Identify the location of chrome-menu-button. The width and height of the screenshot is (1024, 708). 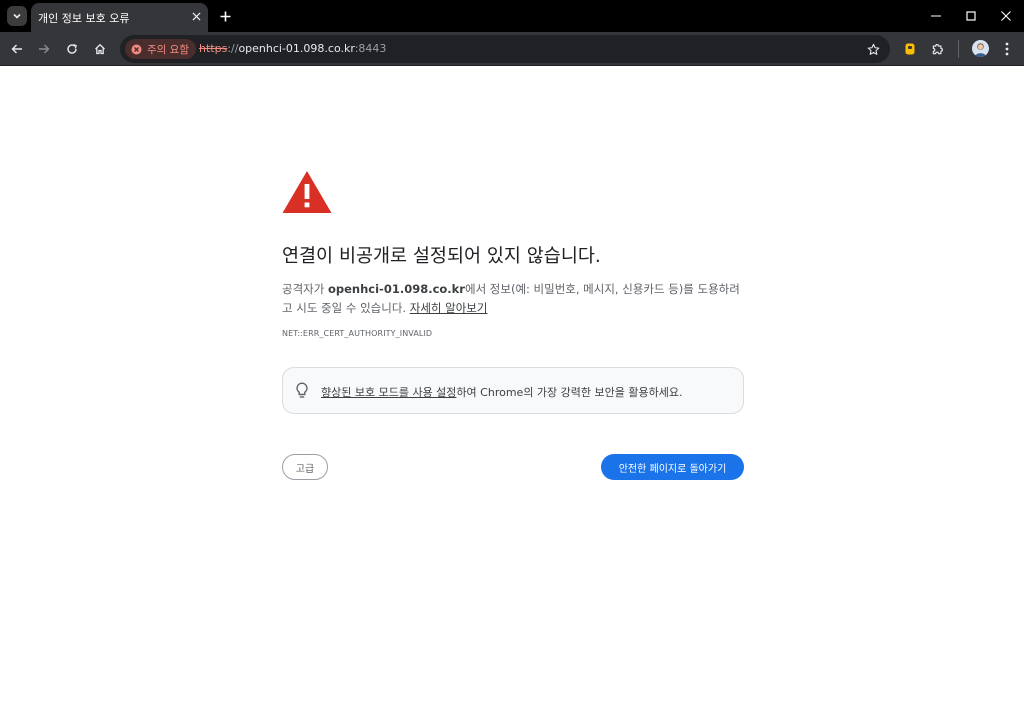
(1007, 49).